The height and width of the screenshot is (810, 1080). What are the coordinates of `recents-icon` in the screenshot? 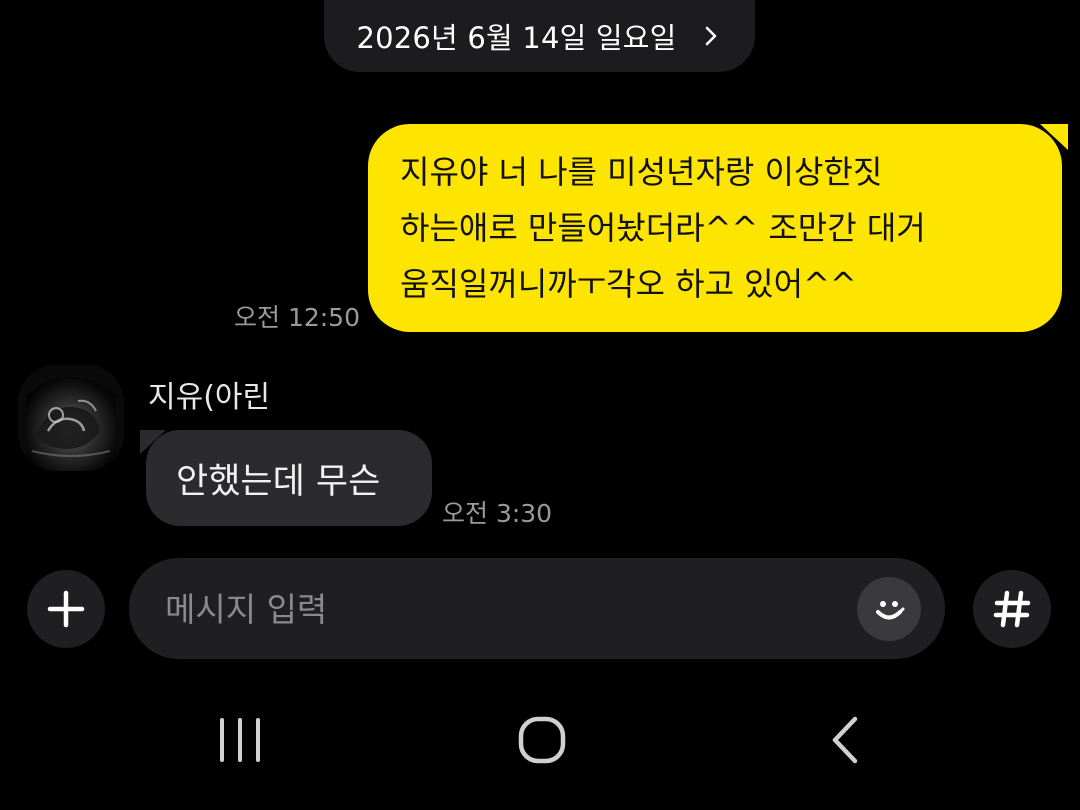 It's located at (240, 740).